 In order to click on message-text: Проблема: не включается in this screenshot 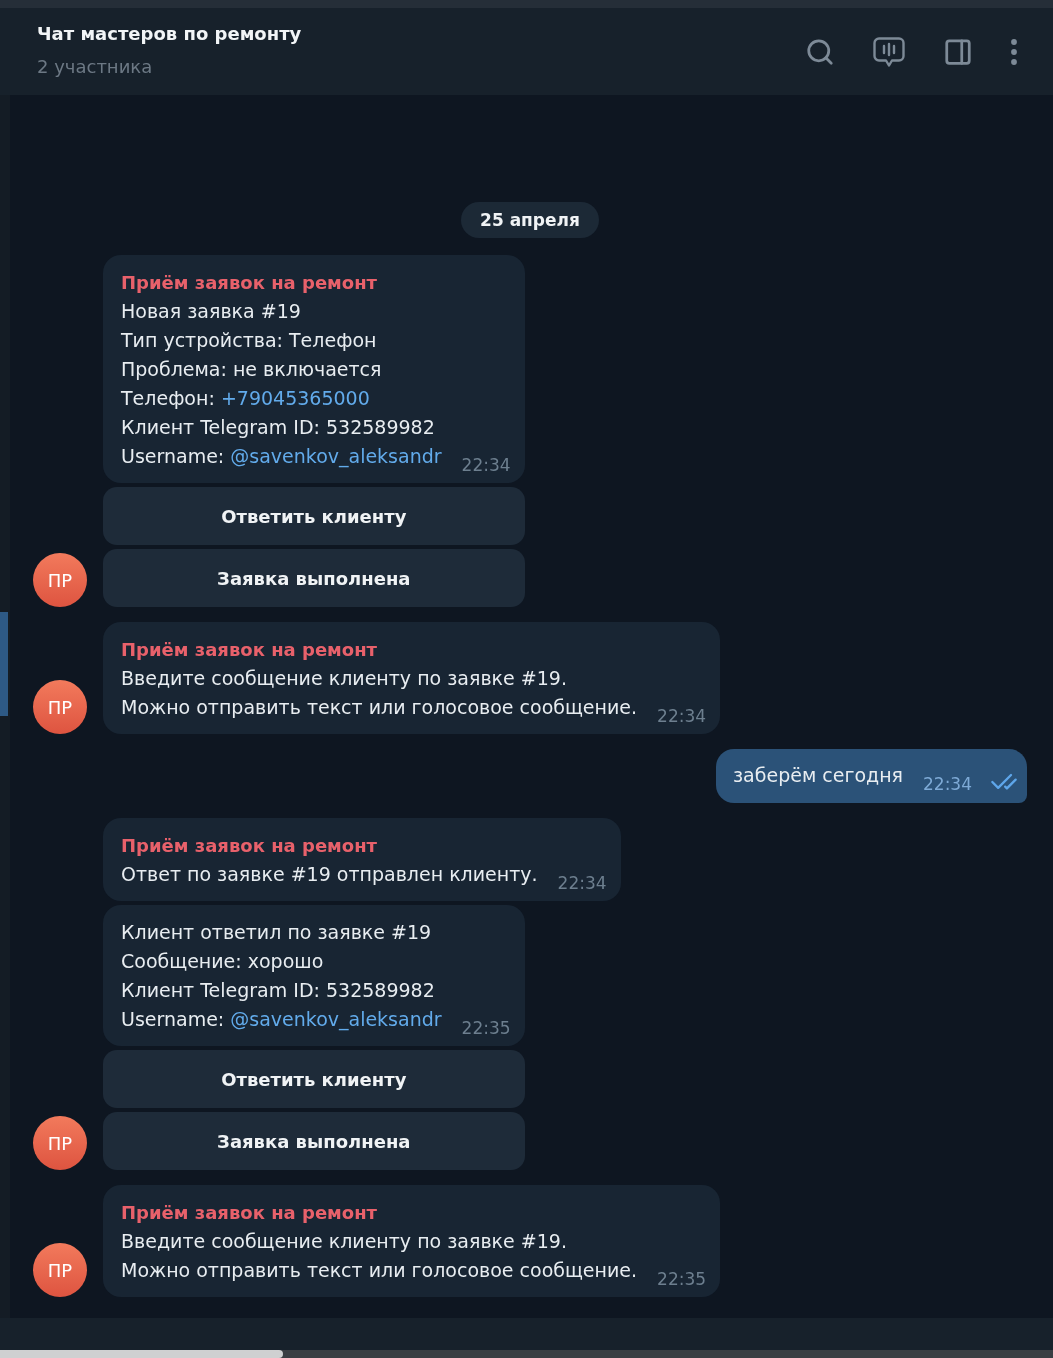, I will do `click(252, 369)`.